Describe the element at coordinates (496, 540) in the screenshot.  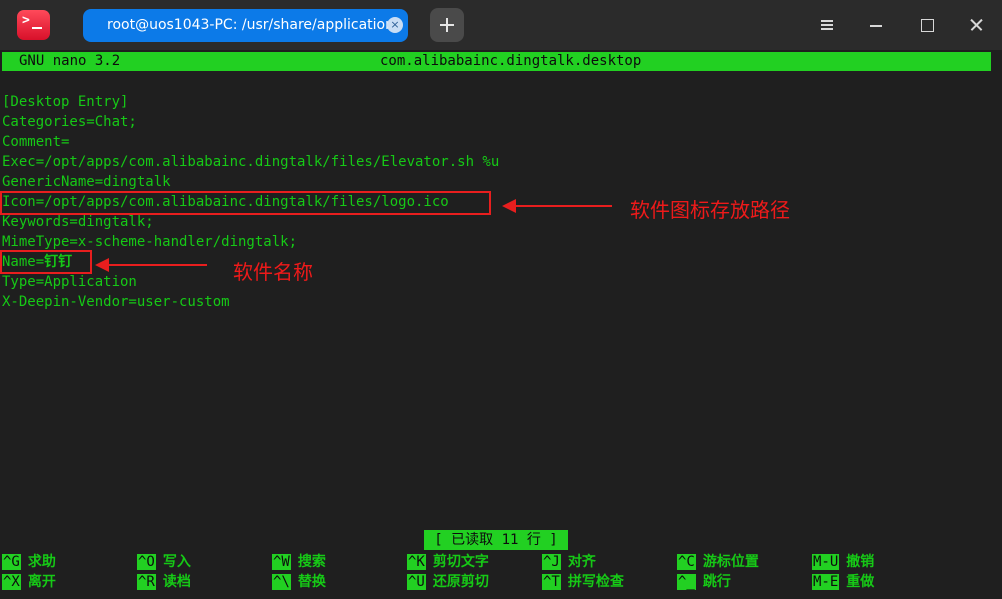
I see `status-bar: [ 已读取 11 行 ]` at that location.